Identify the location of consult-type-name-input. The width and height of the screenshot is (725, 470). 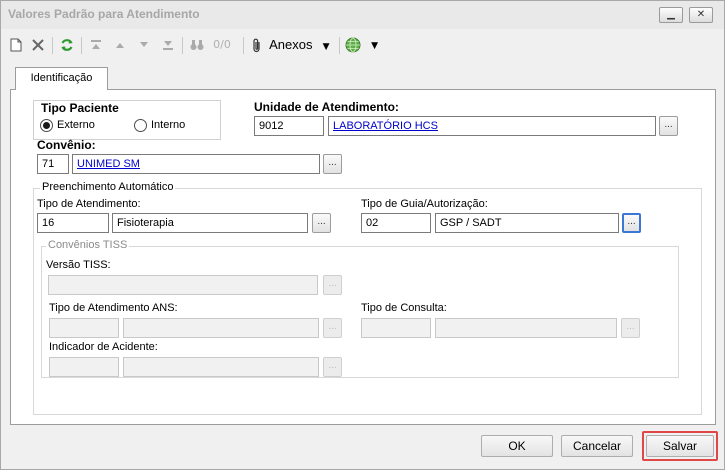
(526, 328).